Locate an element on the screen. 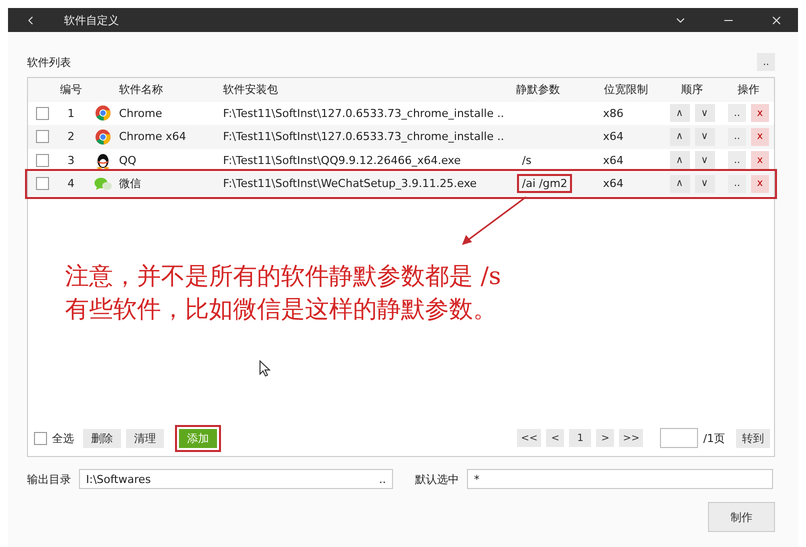  pager-button: >> is located at coordinates (631, 438).